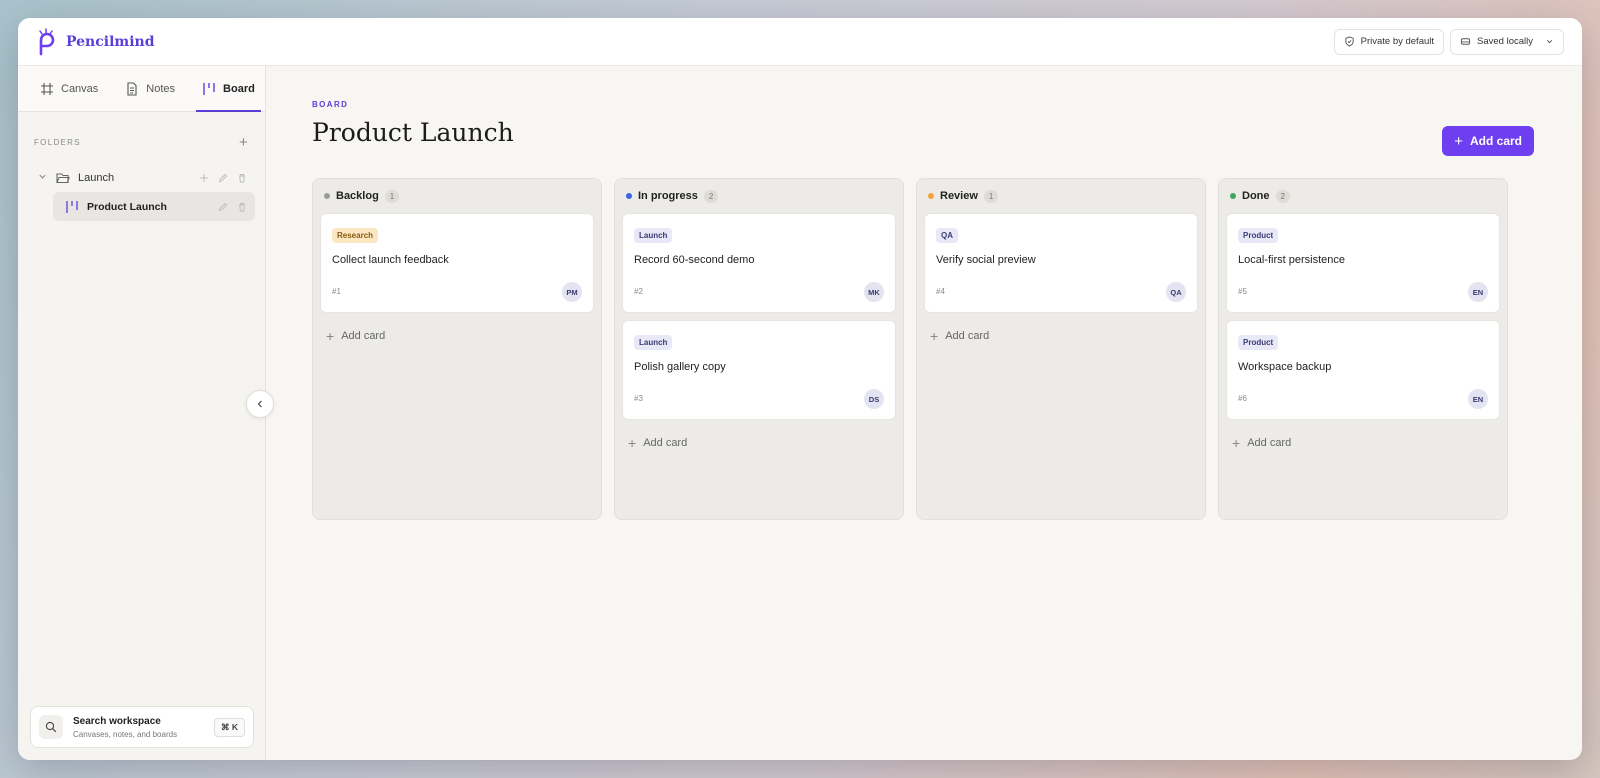 The image size is (1600, 778). Describe the element at coordinates (239, 88) in the screenshot. I see `tab-board-label: Board` at that location.